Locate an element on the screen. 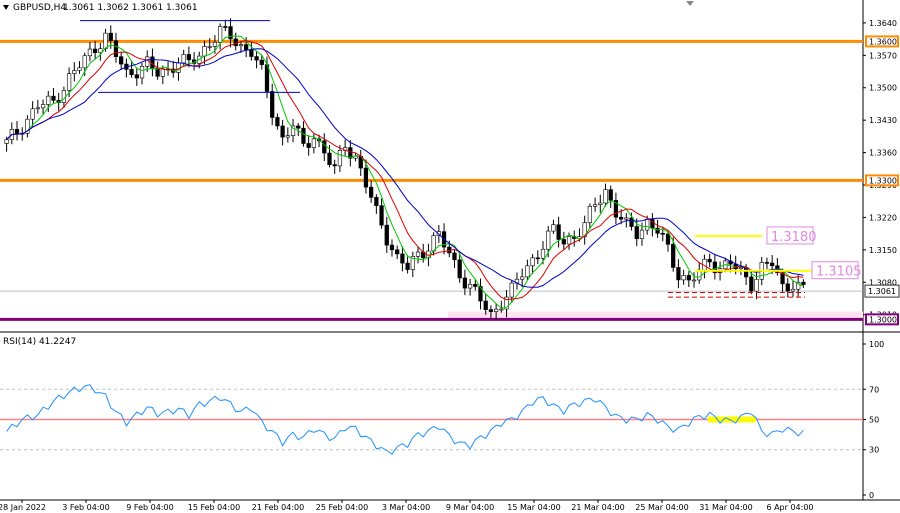 The width and height of the screenshot is (900, 513). price-tick-label: 1.3570 is located at coordinates (883, 55).